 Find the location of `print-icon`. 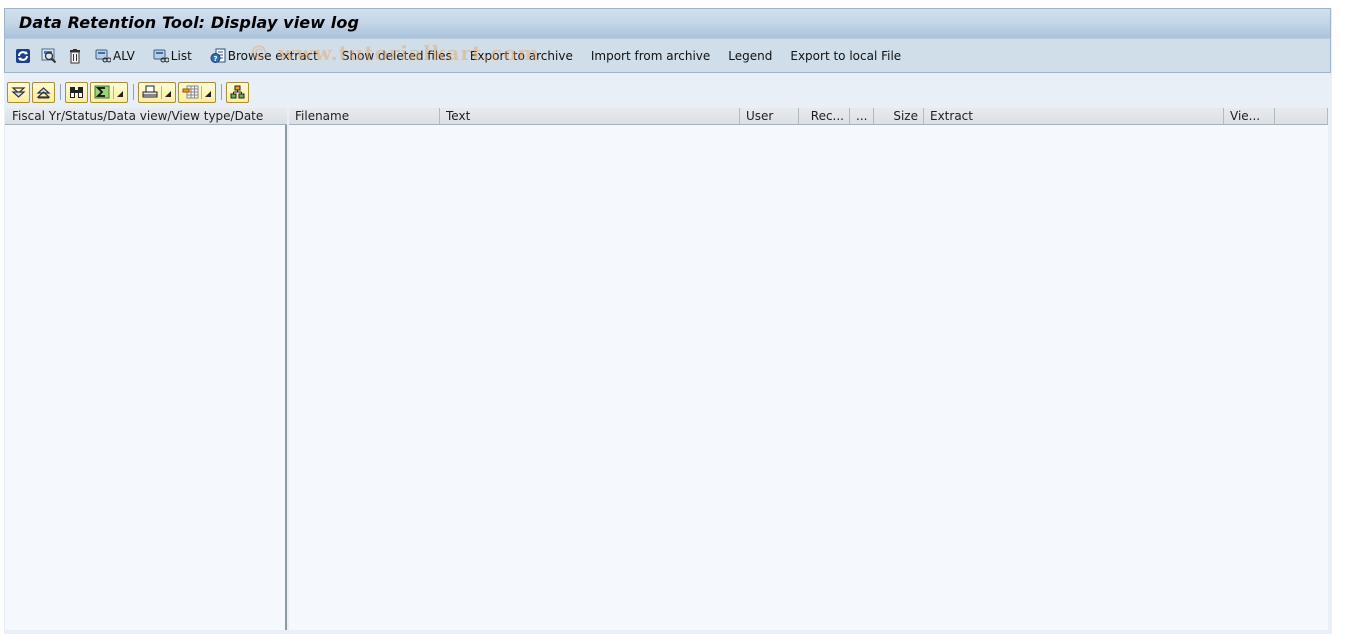

print-icon is located at coordinates (150, 92).